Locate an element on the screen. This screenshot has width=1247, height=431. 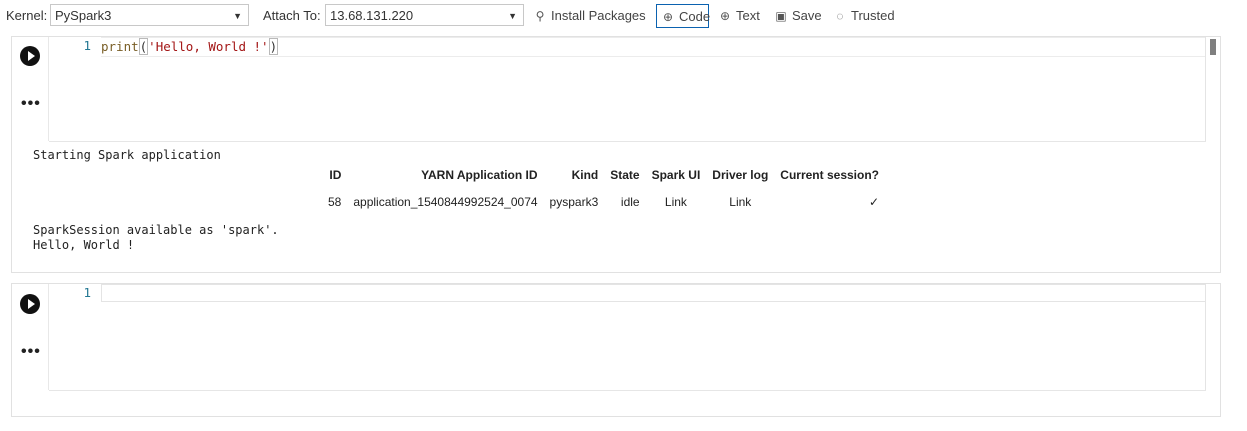
shield-icon: ◌ is located at coordinates (840, 16).